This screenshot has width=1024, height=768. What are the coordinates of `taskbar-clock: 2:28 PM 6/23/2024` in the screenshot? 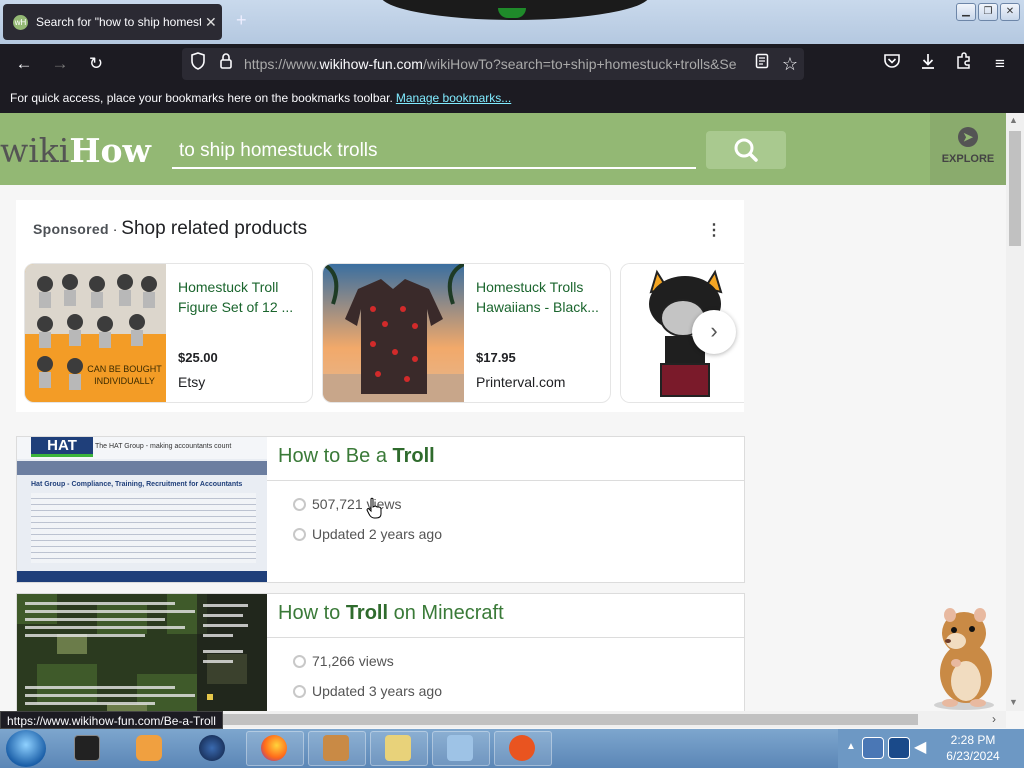 It's located at (973, 748).